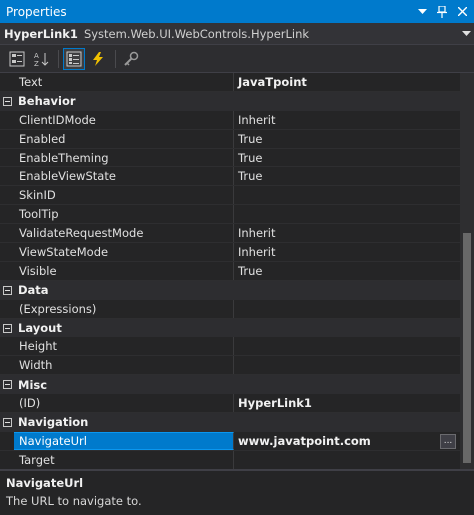  I want to click on scrollbar-thumb, so click(467, 348).